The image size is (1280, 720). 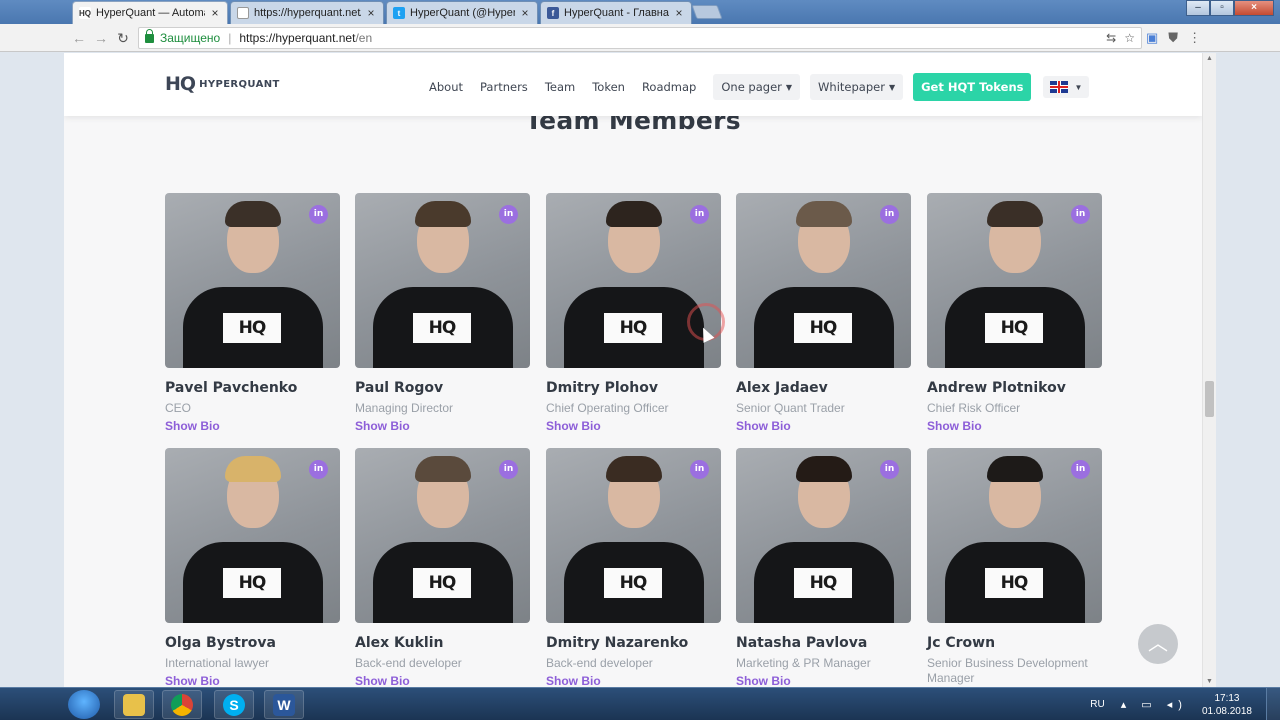 What do you see at coordinates (707, 12) in the screenshot?
I see `new-tab-button` at bounding box center [707, 12].